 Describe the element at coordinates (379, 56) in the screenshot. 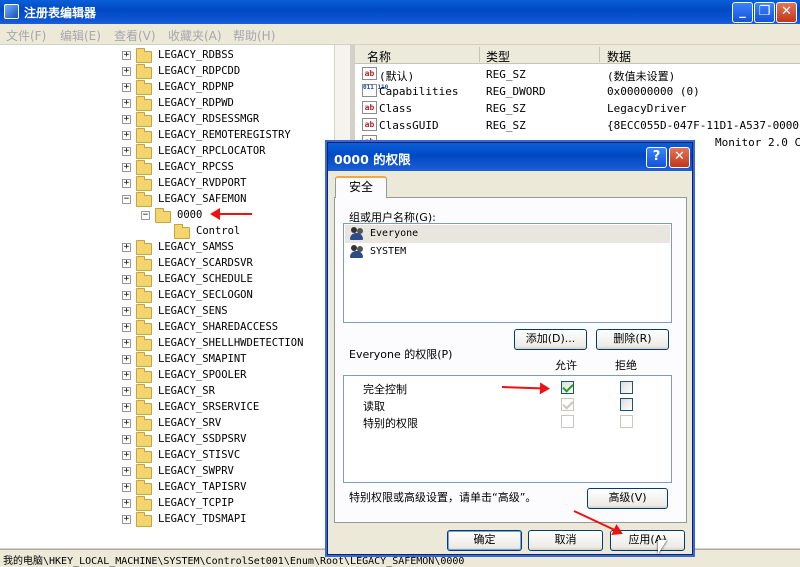

I see `header-name: 名称` at that location.